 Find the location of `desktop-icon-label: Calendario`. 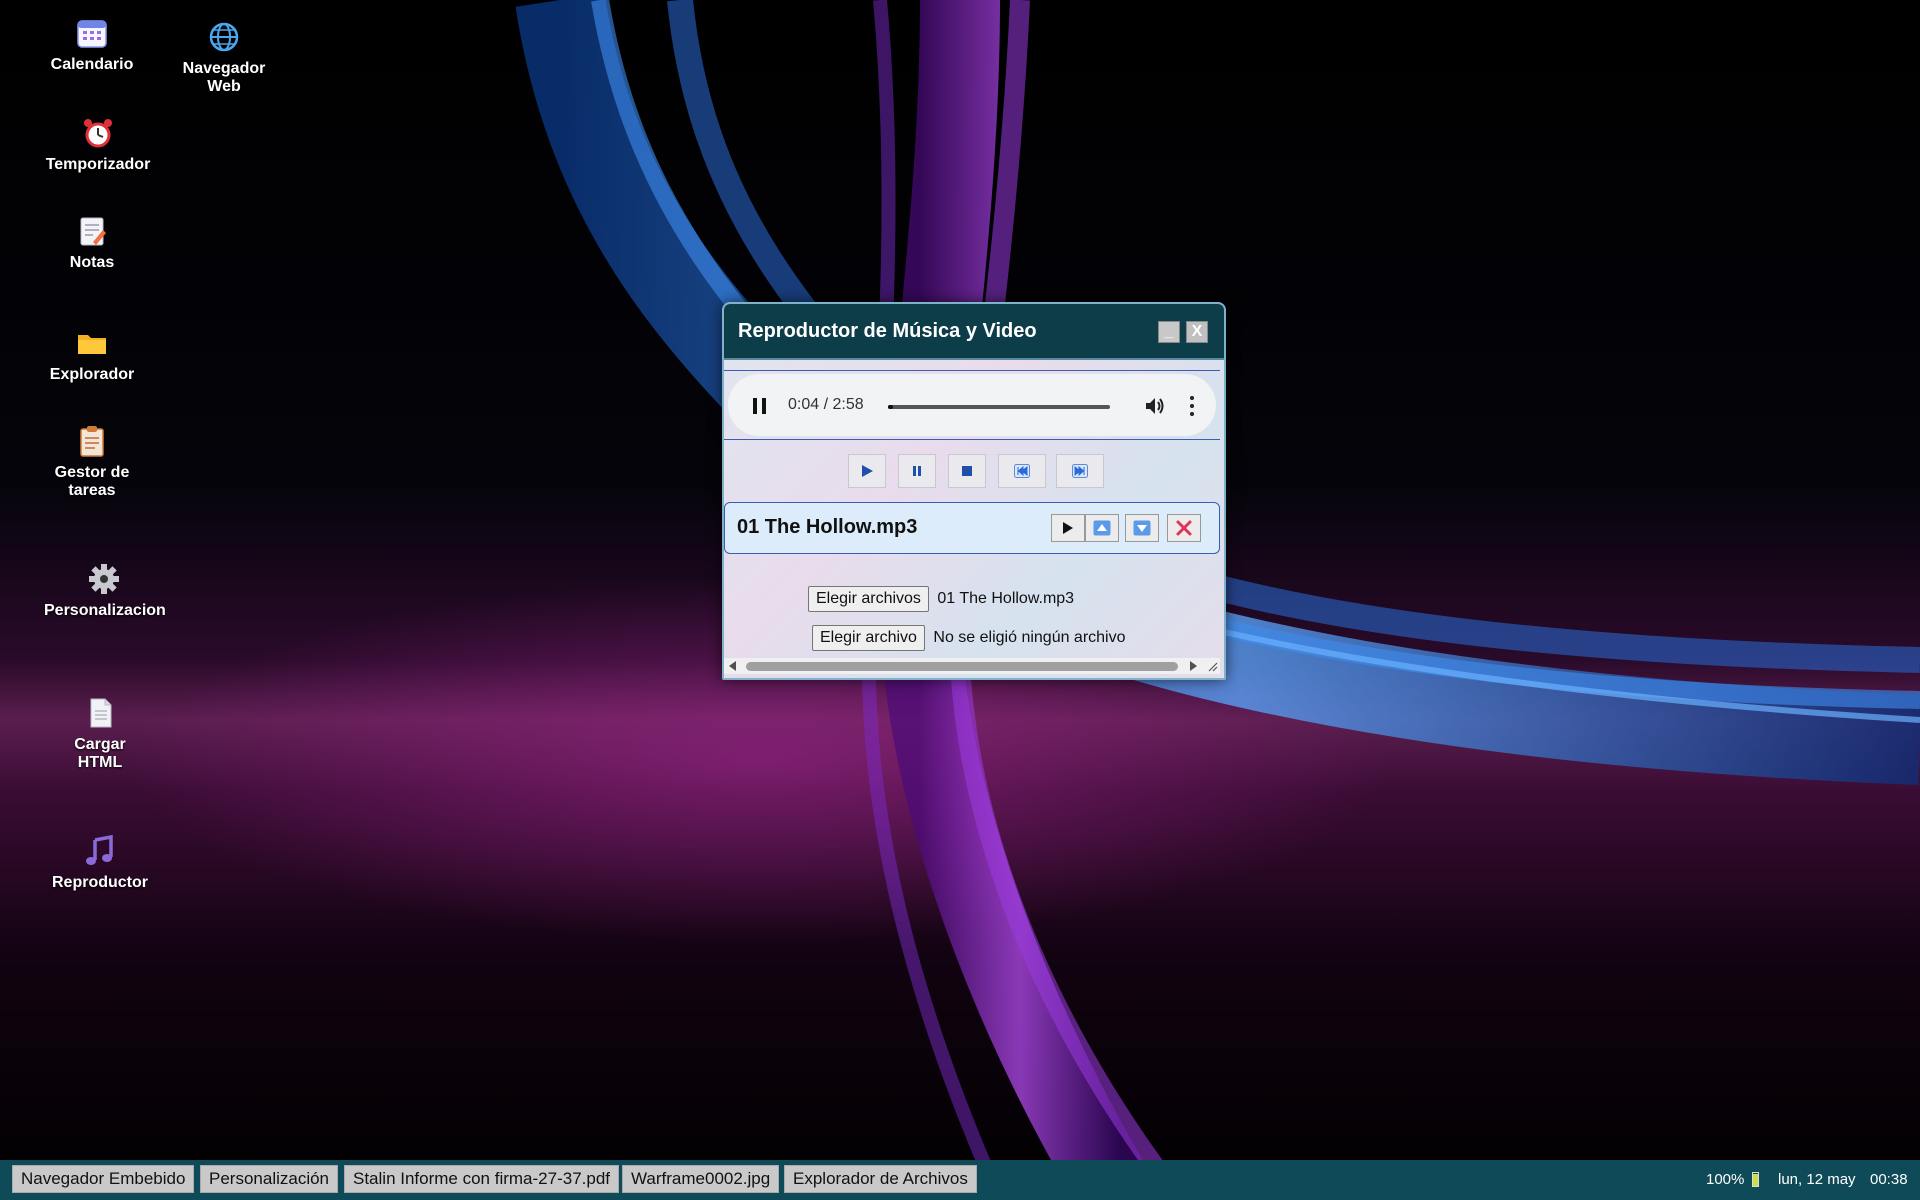

desktop-icon-label: Calendario is located at coordinates (92, 64).